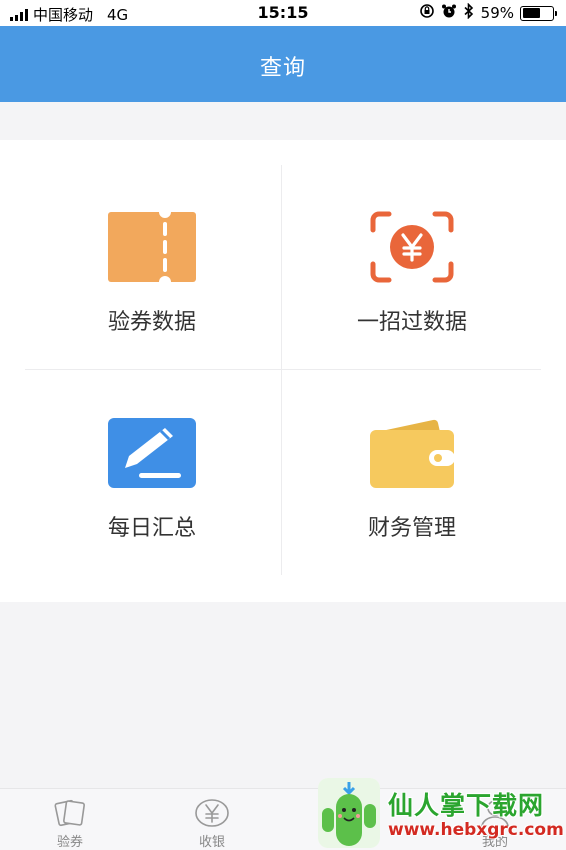 This screenshot has height=850, width=566. What do you see at coordinates (152, 453) in the screenshot?
I see `edit-icon` at bounding box center [152, 453].